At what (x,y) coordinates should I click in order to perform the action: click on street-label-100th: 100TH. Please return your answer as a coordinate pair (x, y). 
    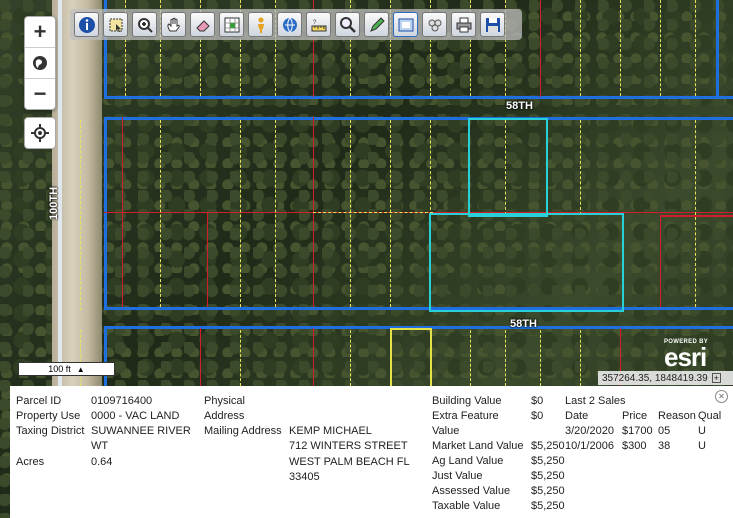
    Looking at the image, I should click on (54, 203).